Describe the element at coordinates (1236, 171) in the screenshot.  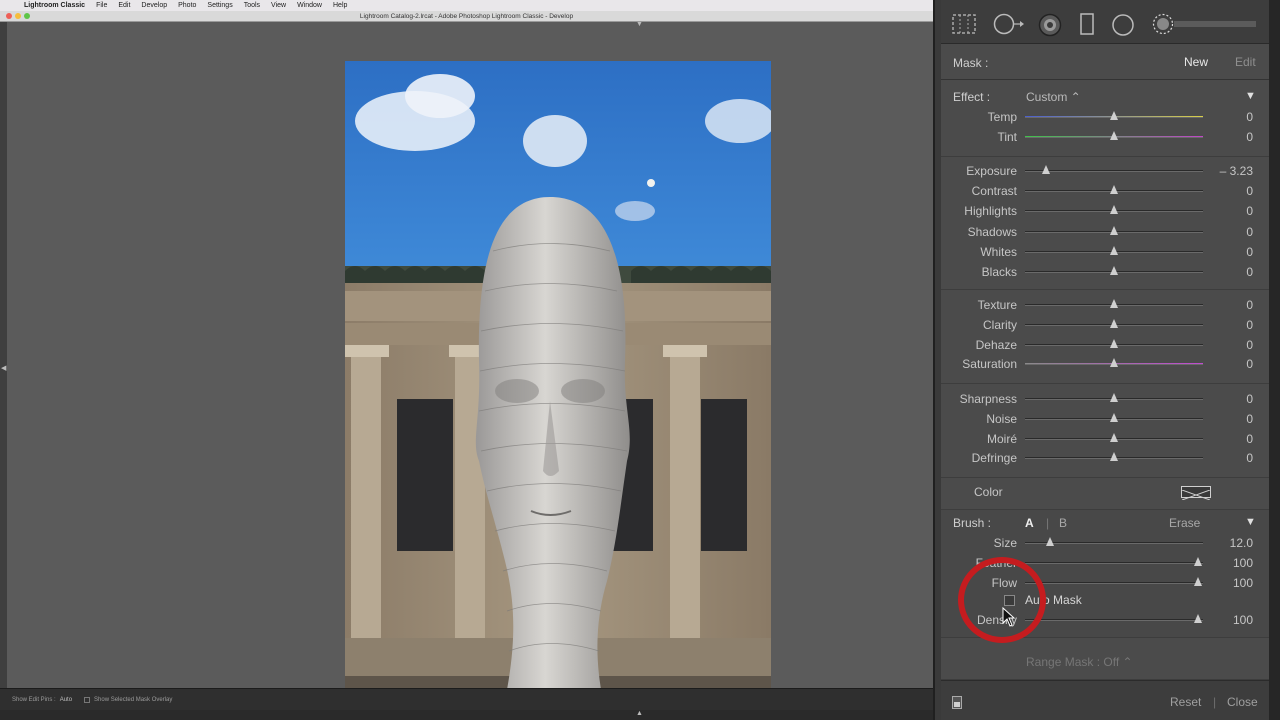
I see `exposure-value: – 3.23` at that location.